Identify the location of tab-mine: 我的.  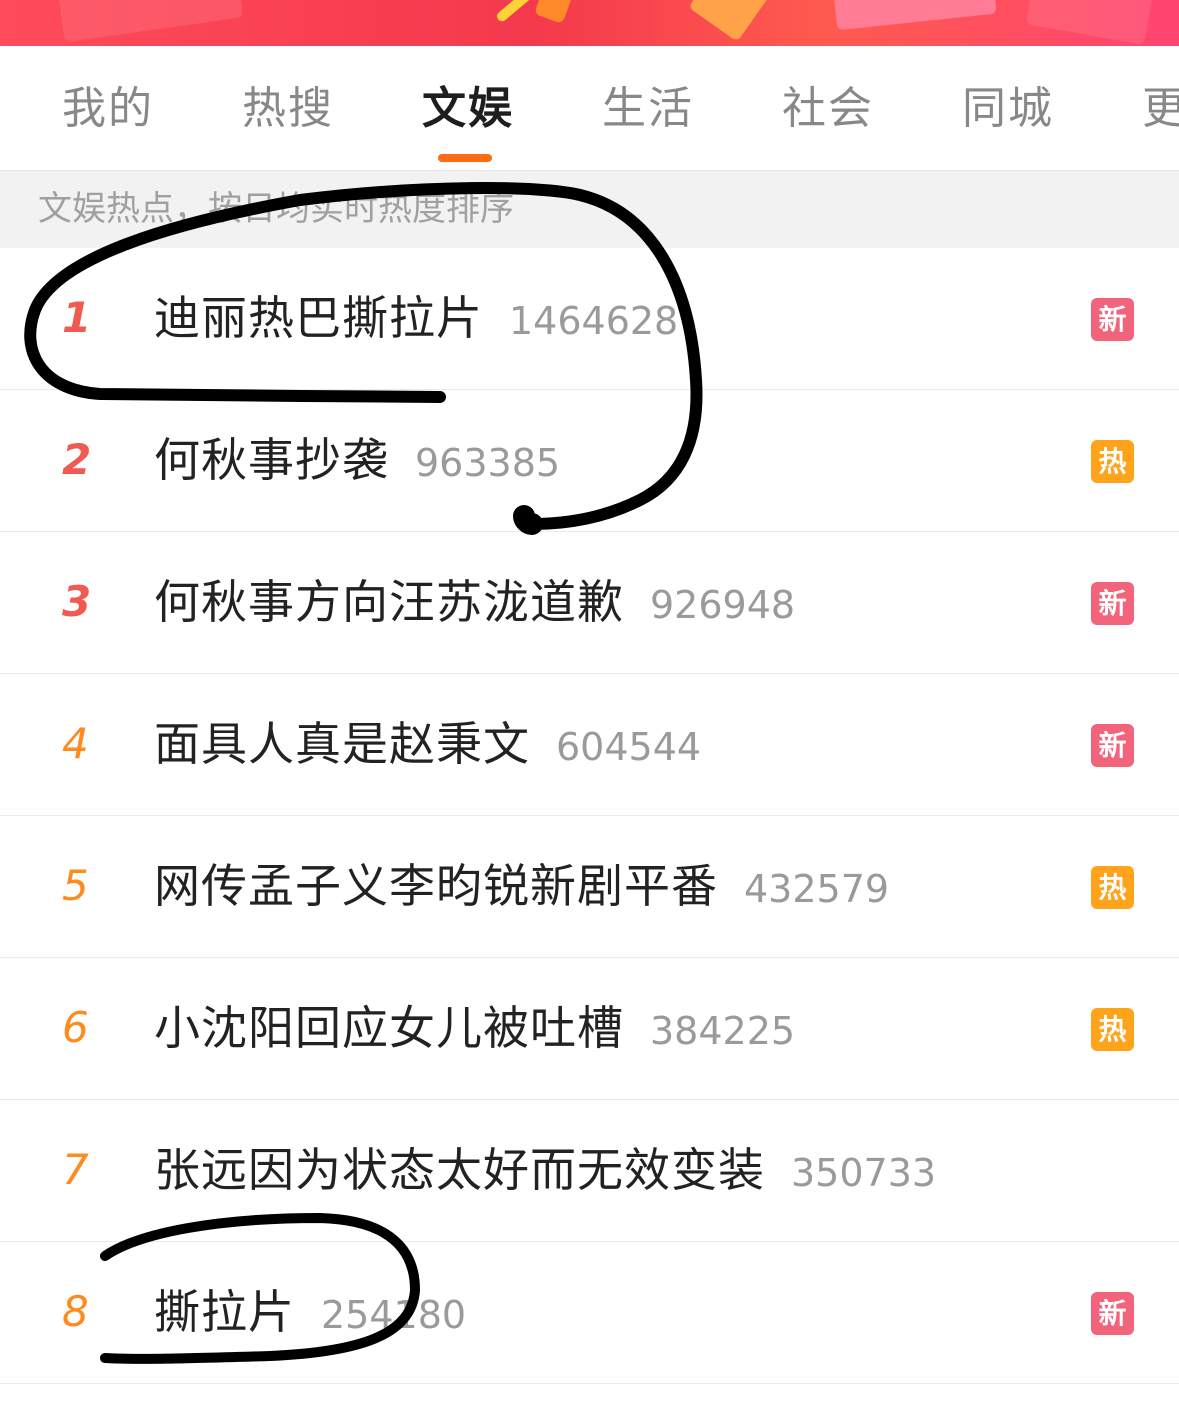
(108, 109).